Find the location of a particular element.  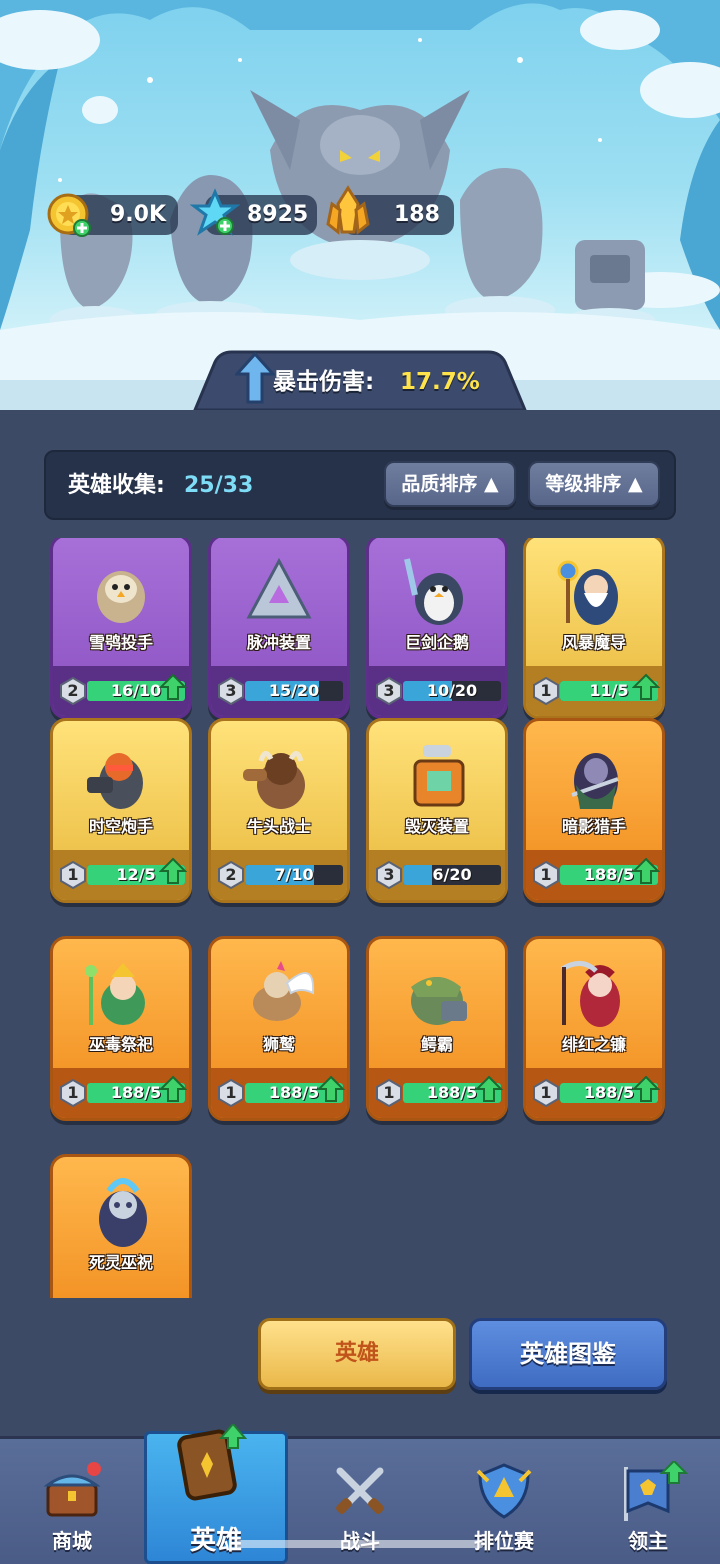

hero-card: 时空炮手 1 12/5 is located at coordinates (121, 810).